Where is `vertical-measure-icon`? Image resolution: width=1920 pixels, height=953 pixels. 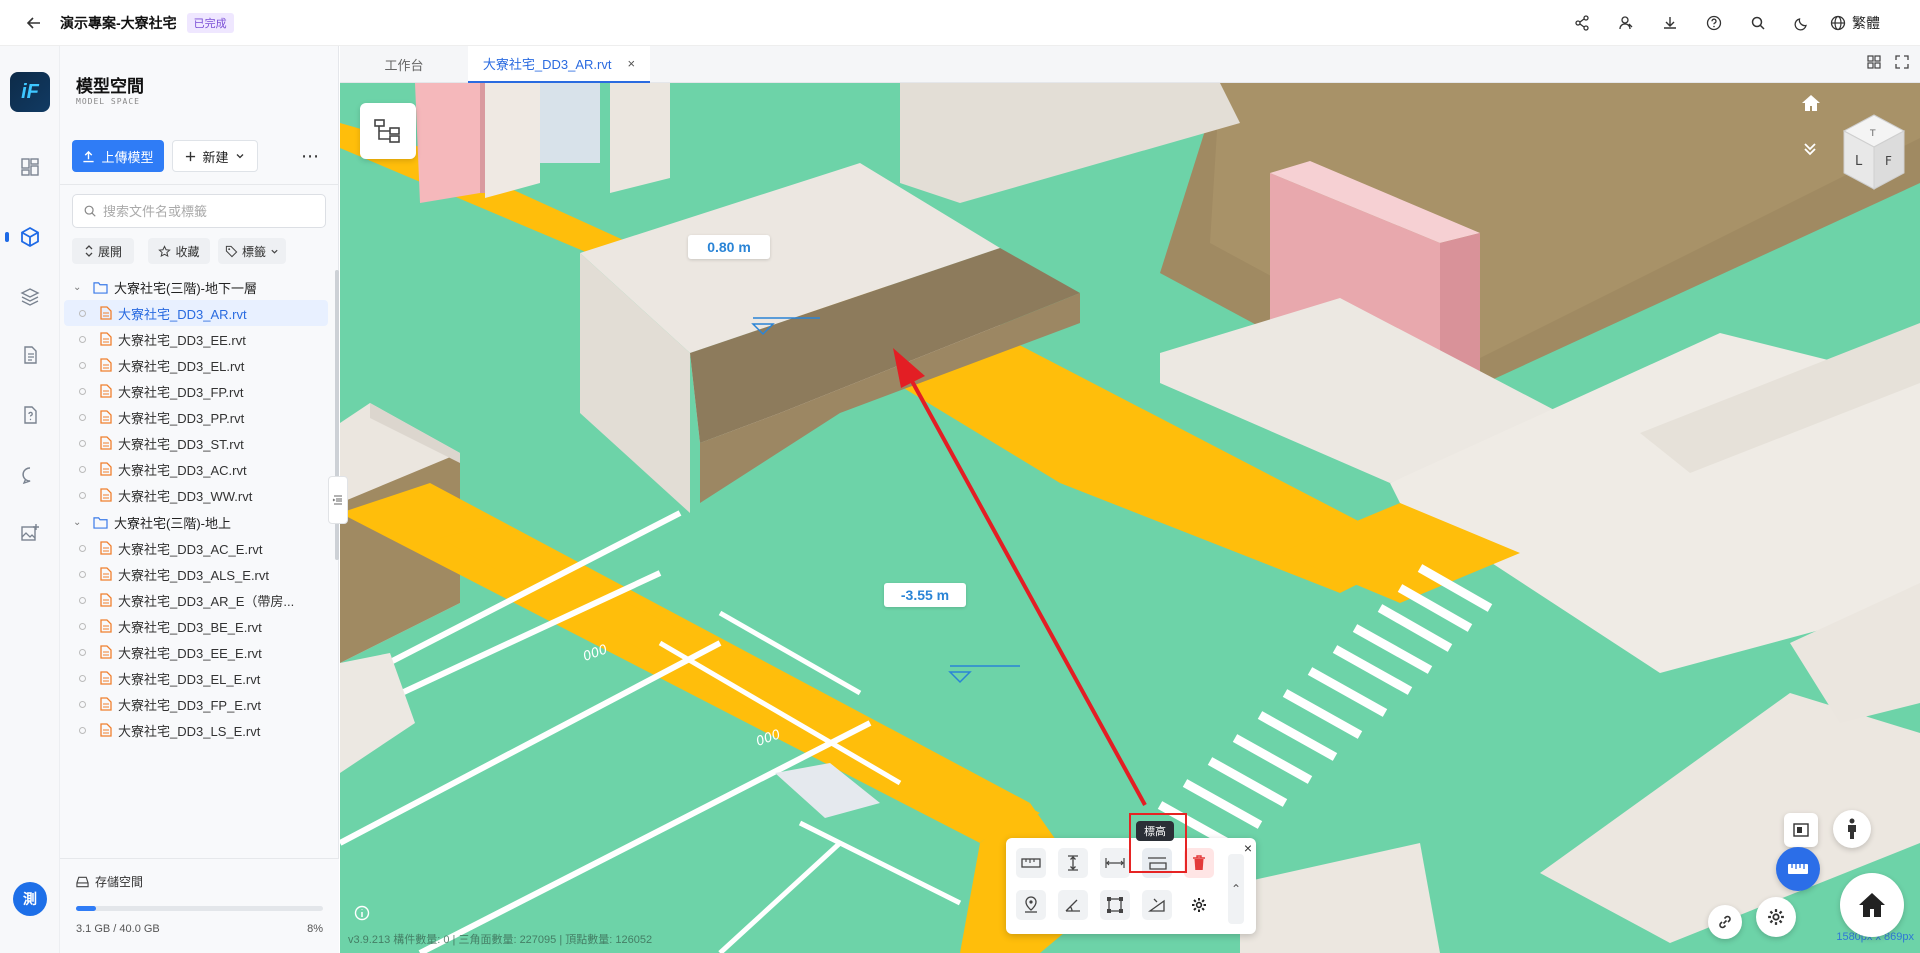
vertical-measure-icon is located at coordinates (1073, 863).